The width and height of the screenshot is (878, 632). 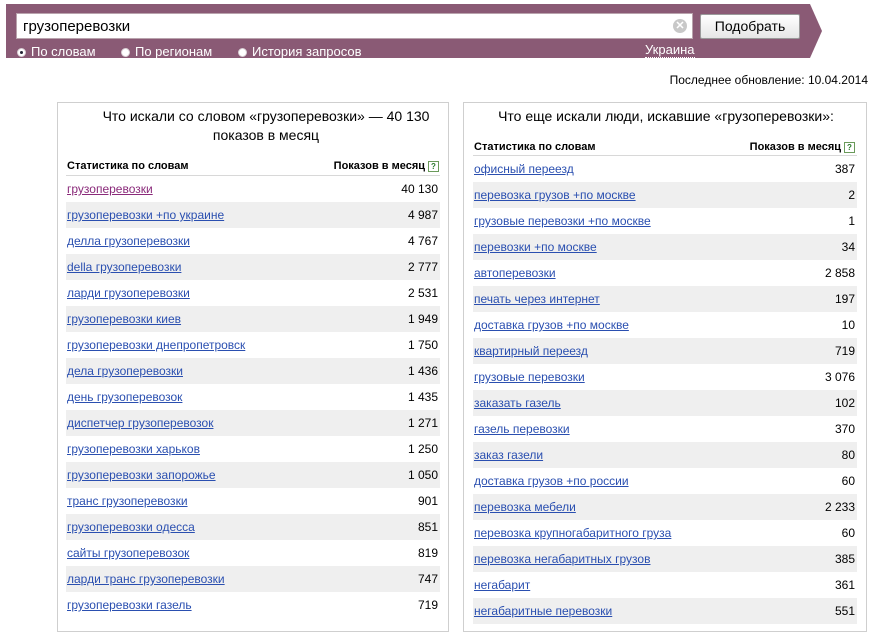 What do you see at coordinates (529, 377) in the screenshot?
I see `keyword-link: грузовые перевозки` at bounding box center [529, 377].